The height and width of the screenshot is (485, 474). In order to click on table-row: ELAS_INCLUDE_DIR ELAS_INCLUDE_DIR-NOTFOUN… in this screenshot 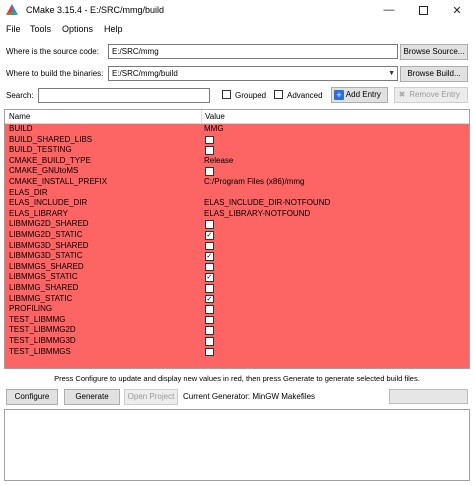, I will do `click(237, 203)`.